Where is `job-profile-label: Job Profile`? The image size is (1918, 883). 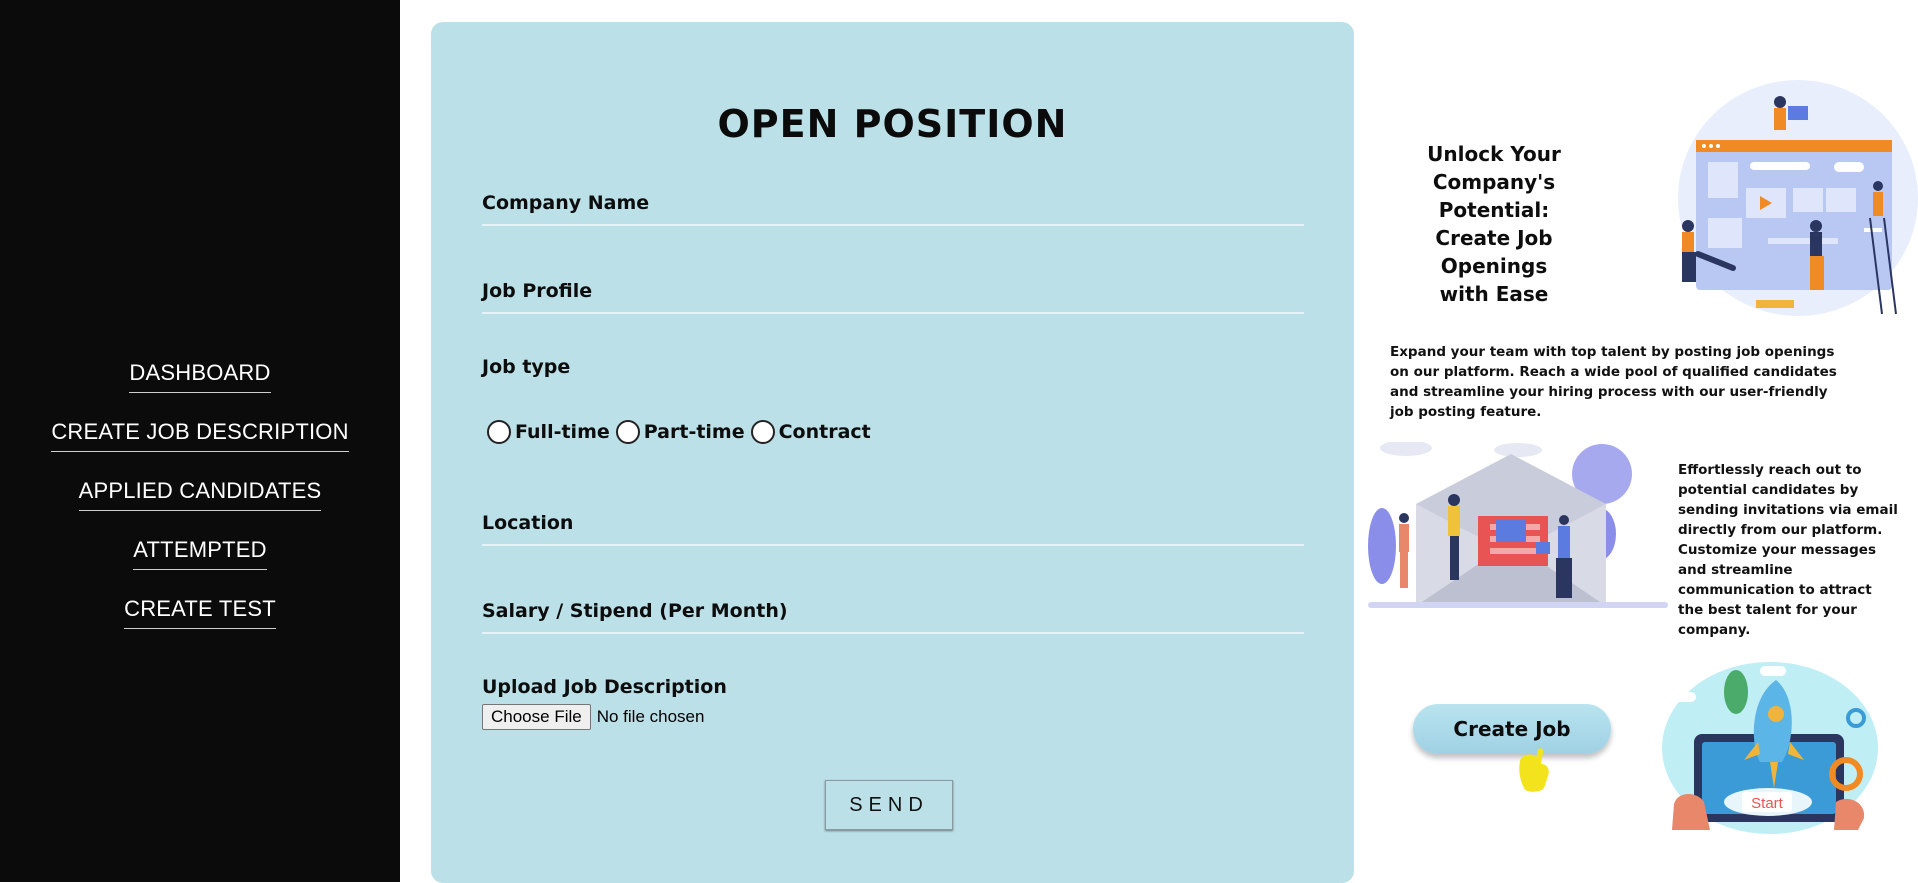 job-profile-label: Job Profile is located at coordinates (537, 291).